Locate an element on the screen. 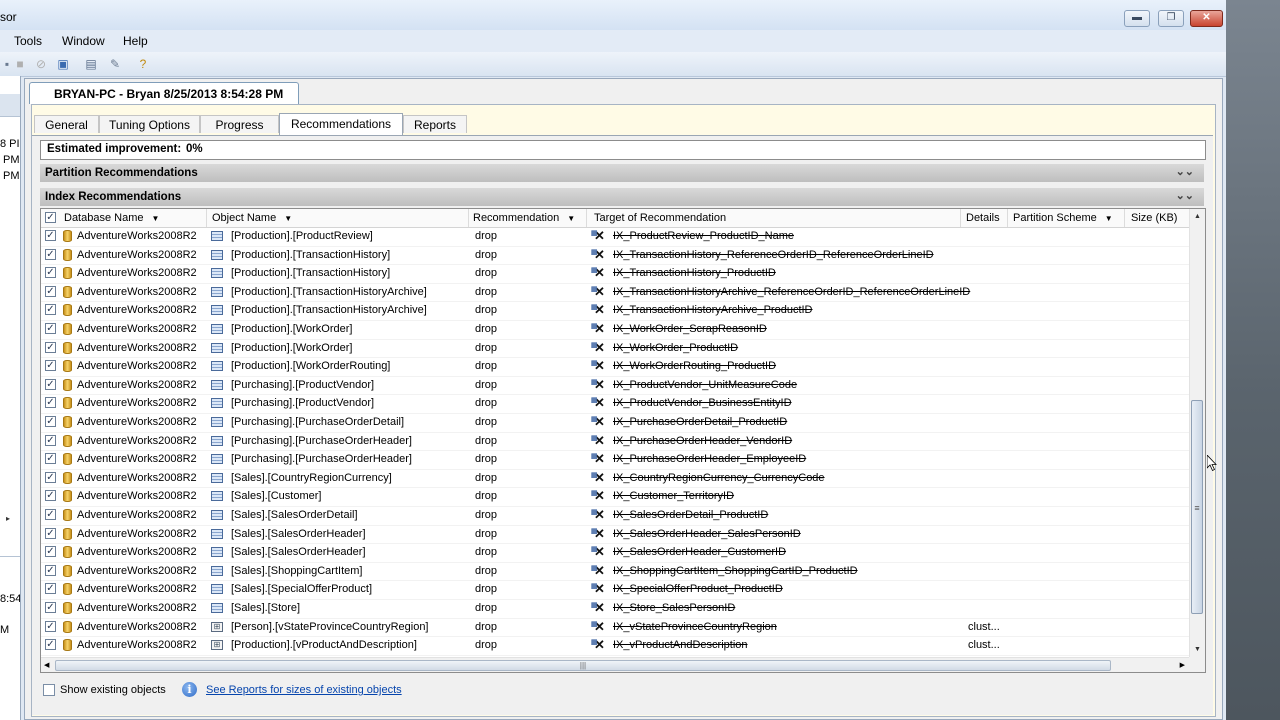  column-header-recommendation: Recommendation ▼ is located at coordinates (524, 218).